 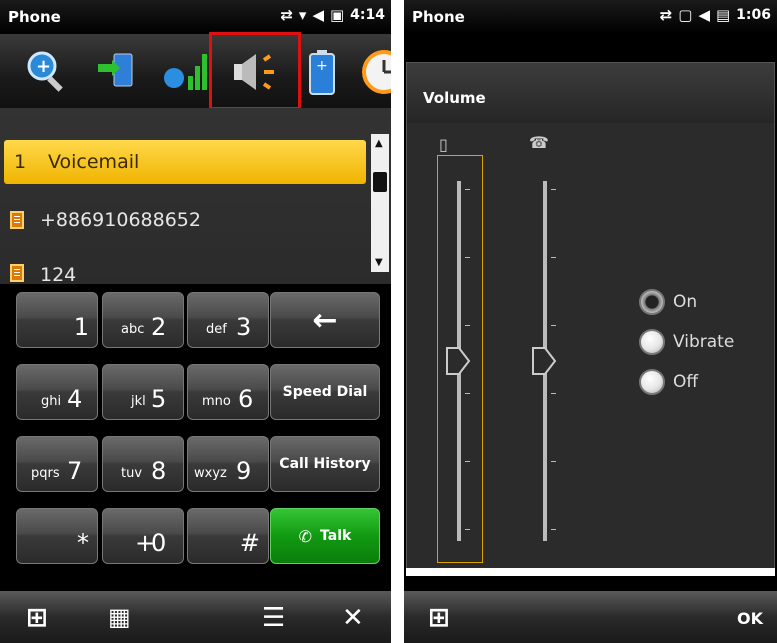 I want to click on signal-strength-icon: ▾, so click(x=302, y=15).